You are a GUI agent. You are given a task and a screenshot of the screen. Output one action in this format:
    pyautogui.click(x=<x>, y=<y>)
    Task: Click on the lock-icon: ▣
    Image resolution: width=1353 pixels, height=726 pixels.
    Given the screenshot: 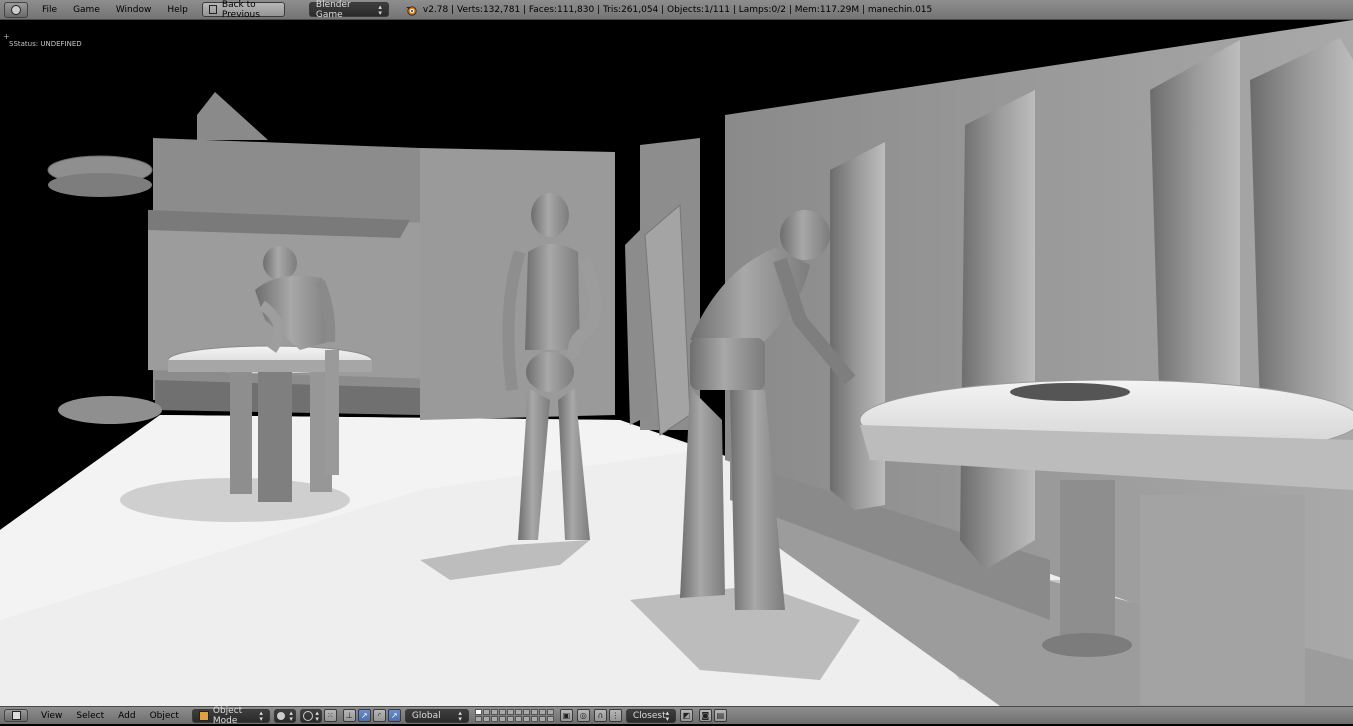 What is the action you would take?
    pyautogui.click(x=566, y=715)
    